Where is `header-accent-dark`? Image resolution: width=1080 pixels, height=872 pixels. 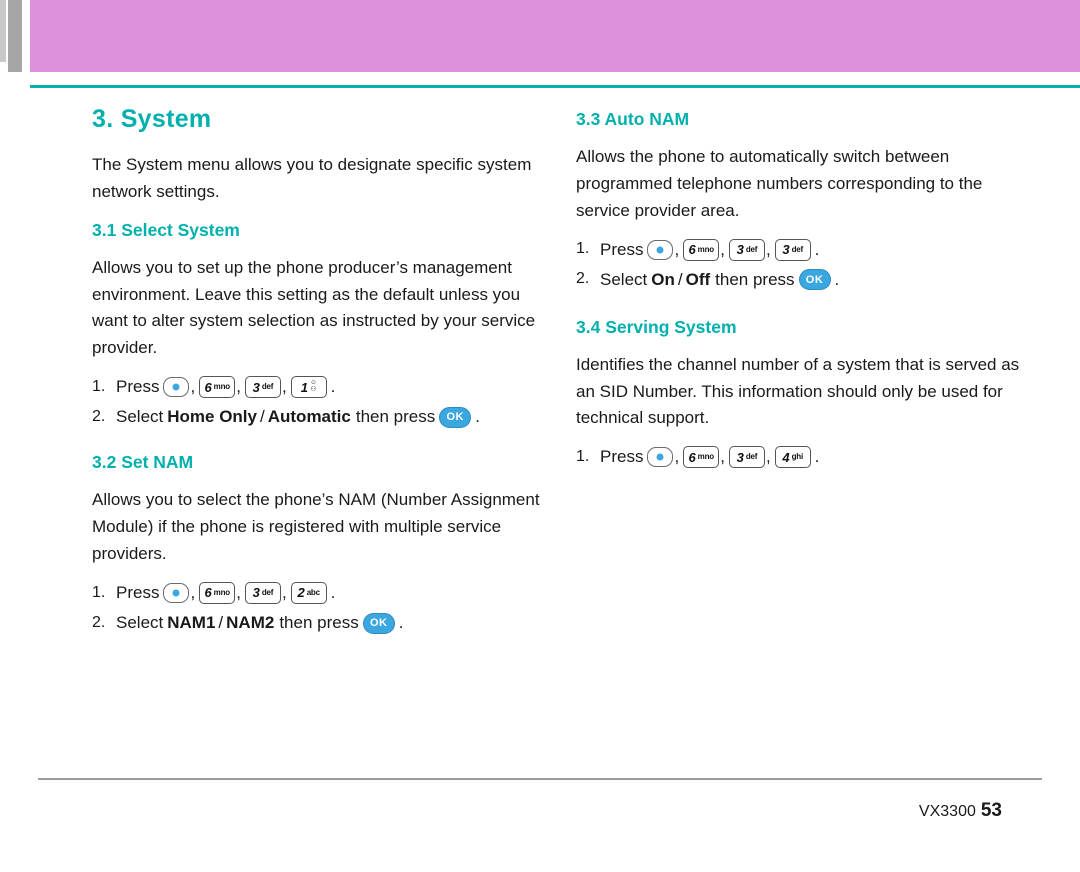 header-accent-dark is located at coordinates (15, 36).